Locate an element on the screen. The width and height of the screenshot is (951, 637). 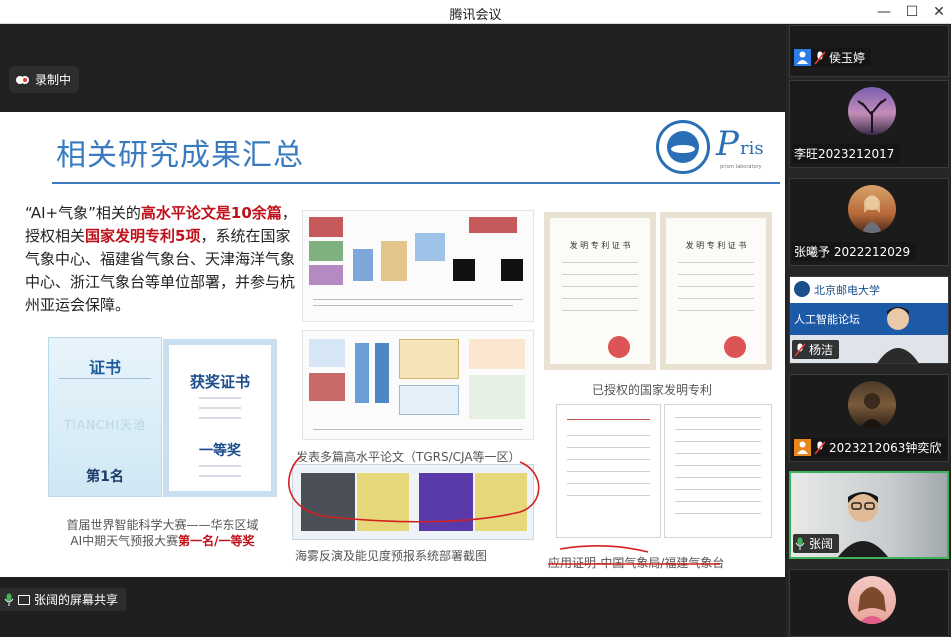
participant-name-tag: 侯玉婷 is located at coordinates (832, 57).